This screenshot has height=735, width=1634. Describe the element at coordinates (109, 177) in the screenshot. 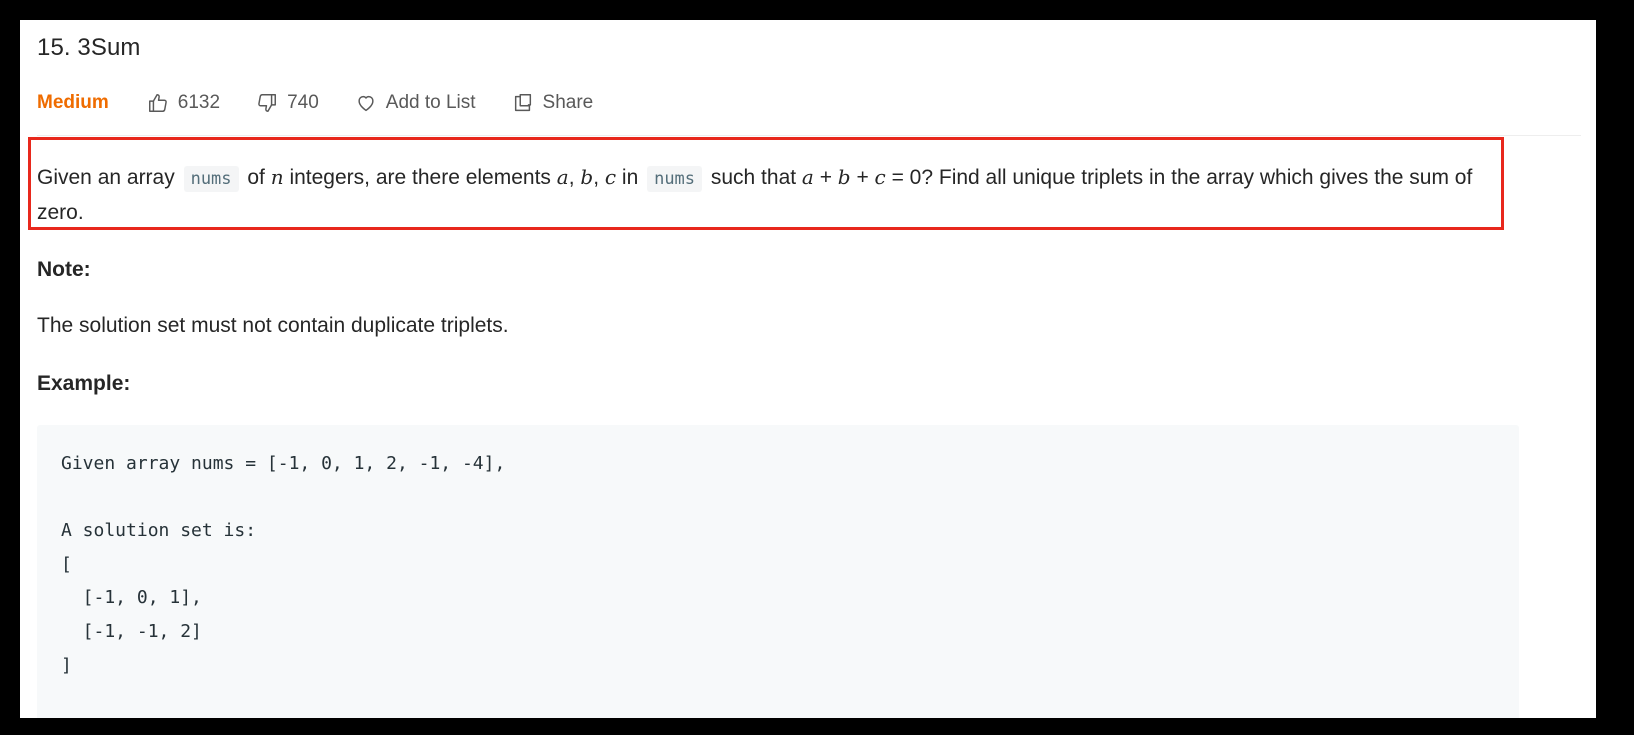

I see `desc-text: Given an array` at that location.